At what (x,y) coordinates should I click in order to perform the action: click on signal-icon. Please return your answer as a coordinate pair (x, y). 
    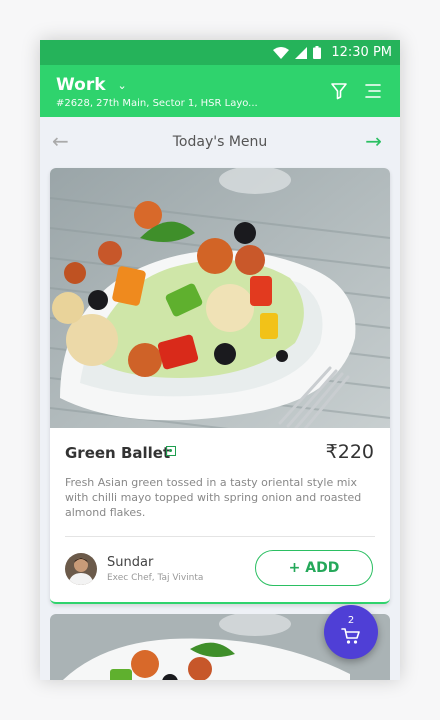
    Looking at the image, I should click on (301, 52).